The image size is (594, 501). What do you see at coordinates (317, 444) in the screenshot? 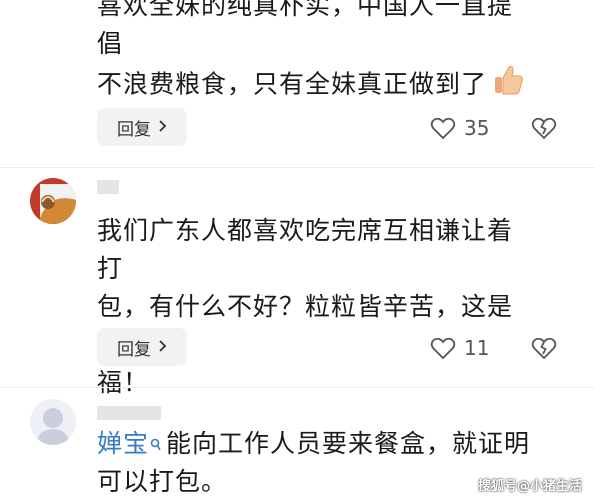
I see `comment-3-line-1: 婵宝 能向工作人员要来餐盒，就证明` at bounding box center [317, 444].